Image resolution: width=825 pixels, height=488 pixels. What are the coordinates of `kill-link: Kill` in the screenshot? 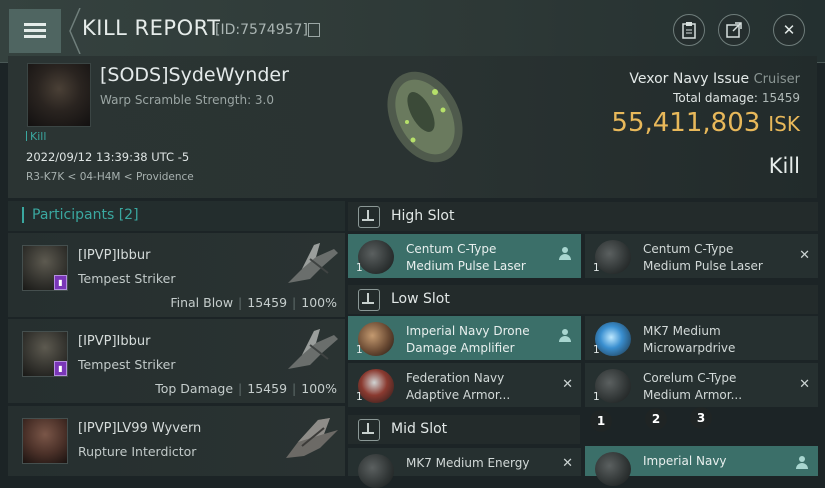 It's located at (36, 136).